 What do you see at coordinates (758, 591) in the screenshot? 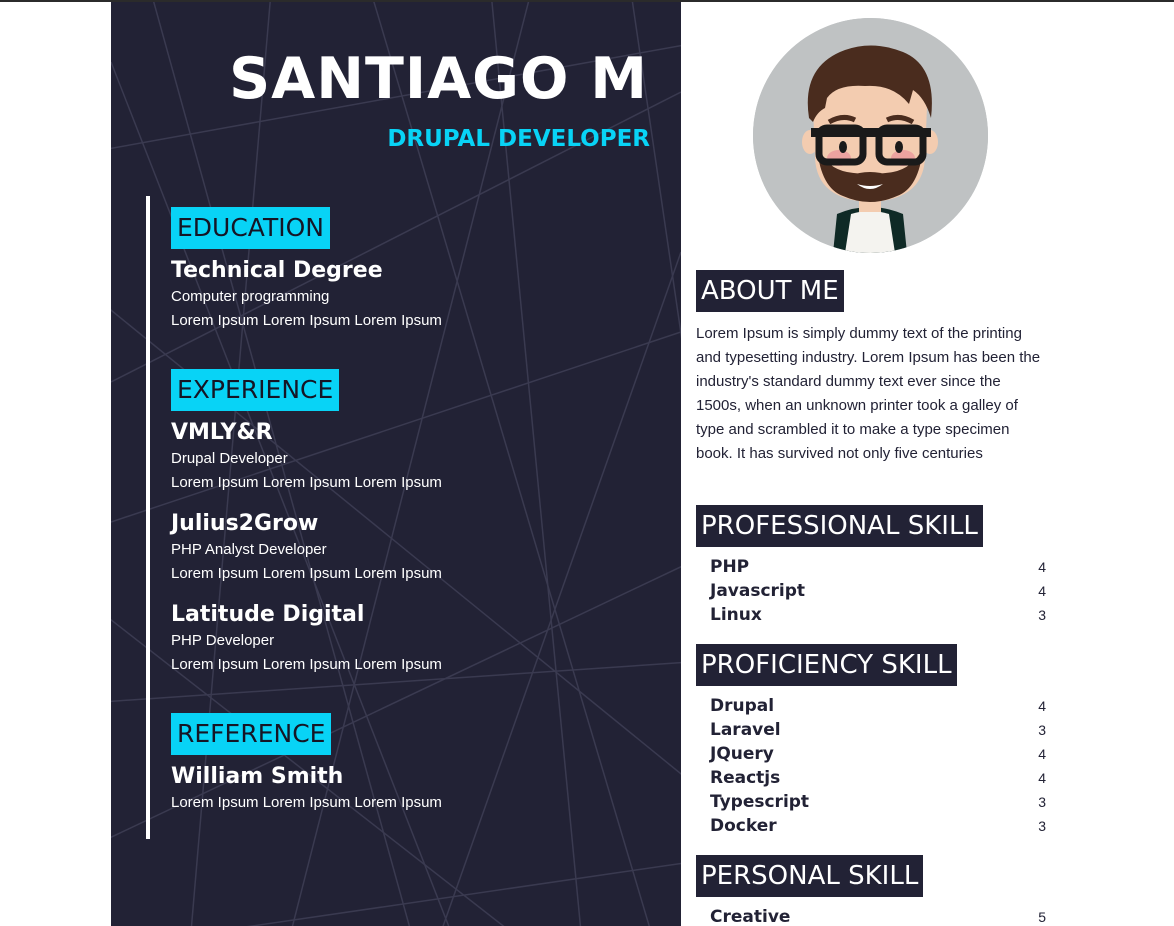
I see `skill-name: Javascript` at bounding box center [758, 591].